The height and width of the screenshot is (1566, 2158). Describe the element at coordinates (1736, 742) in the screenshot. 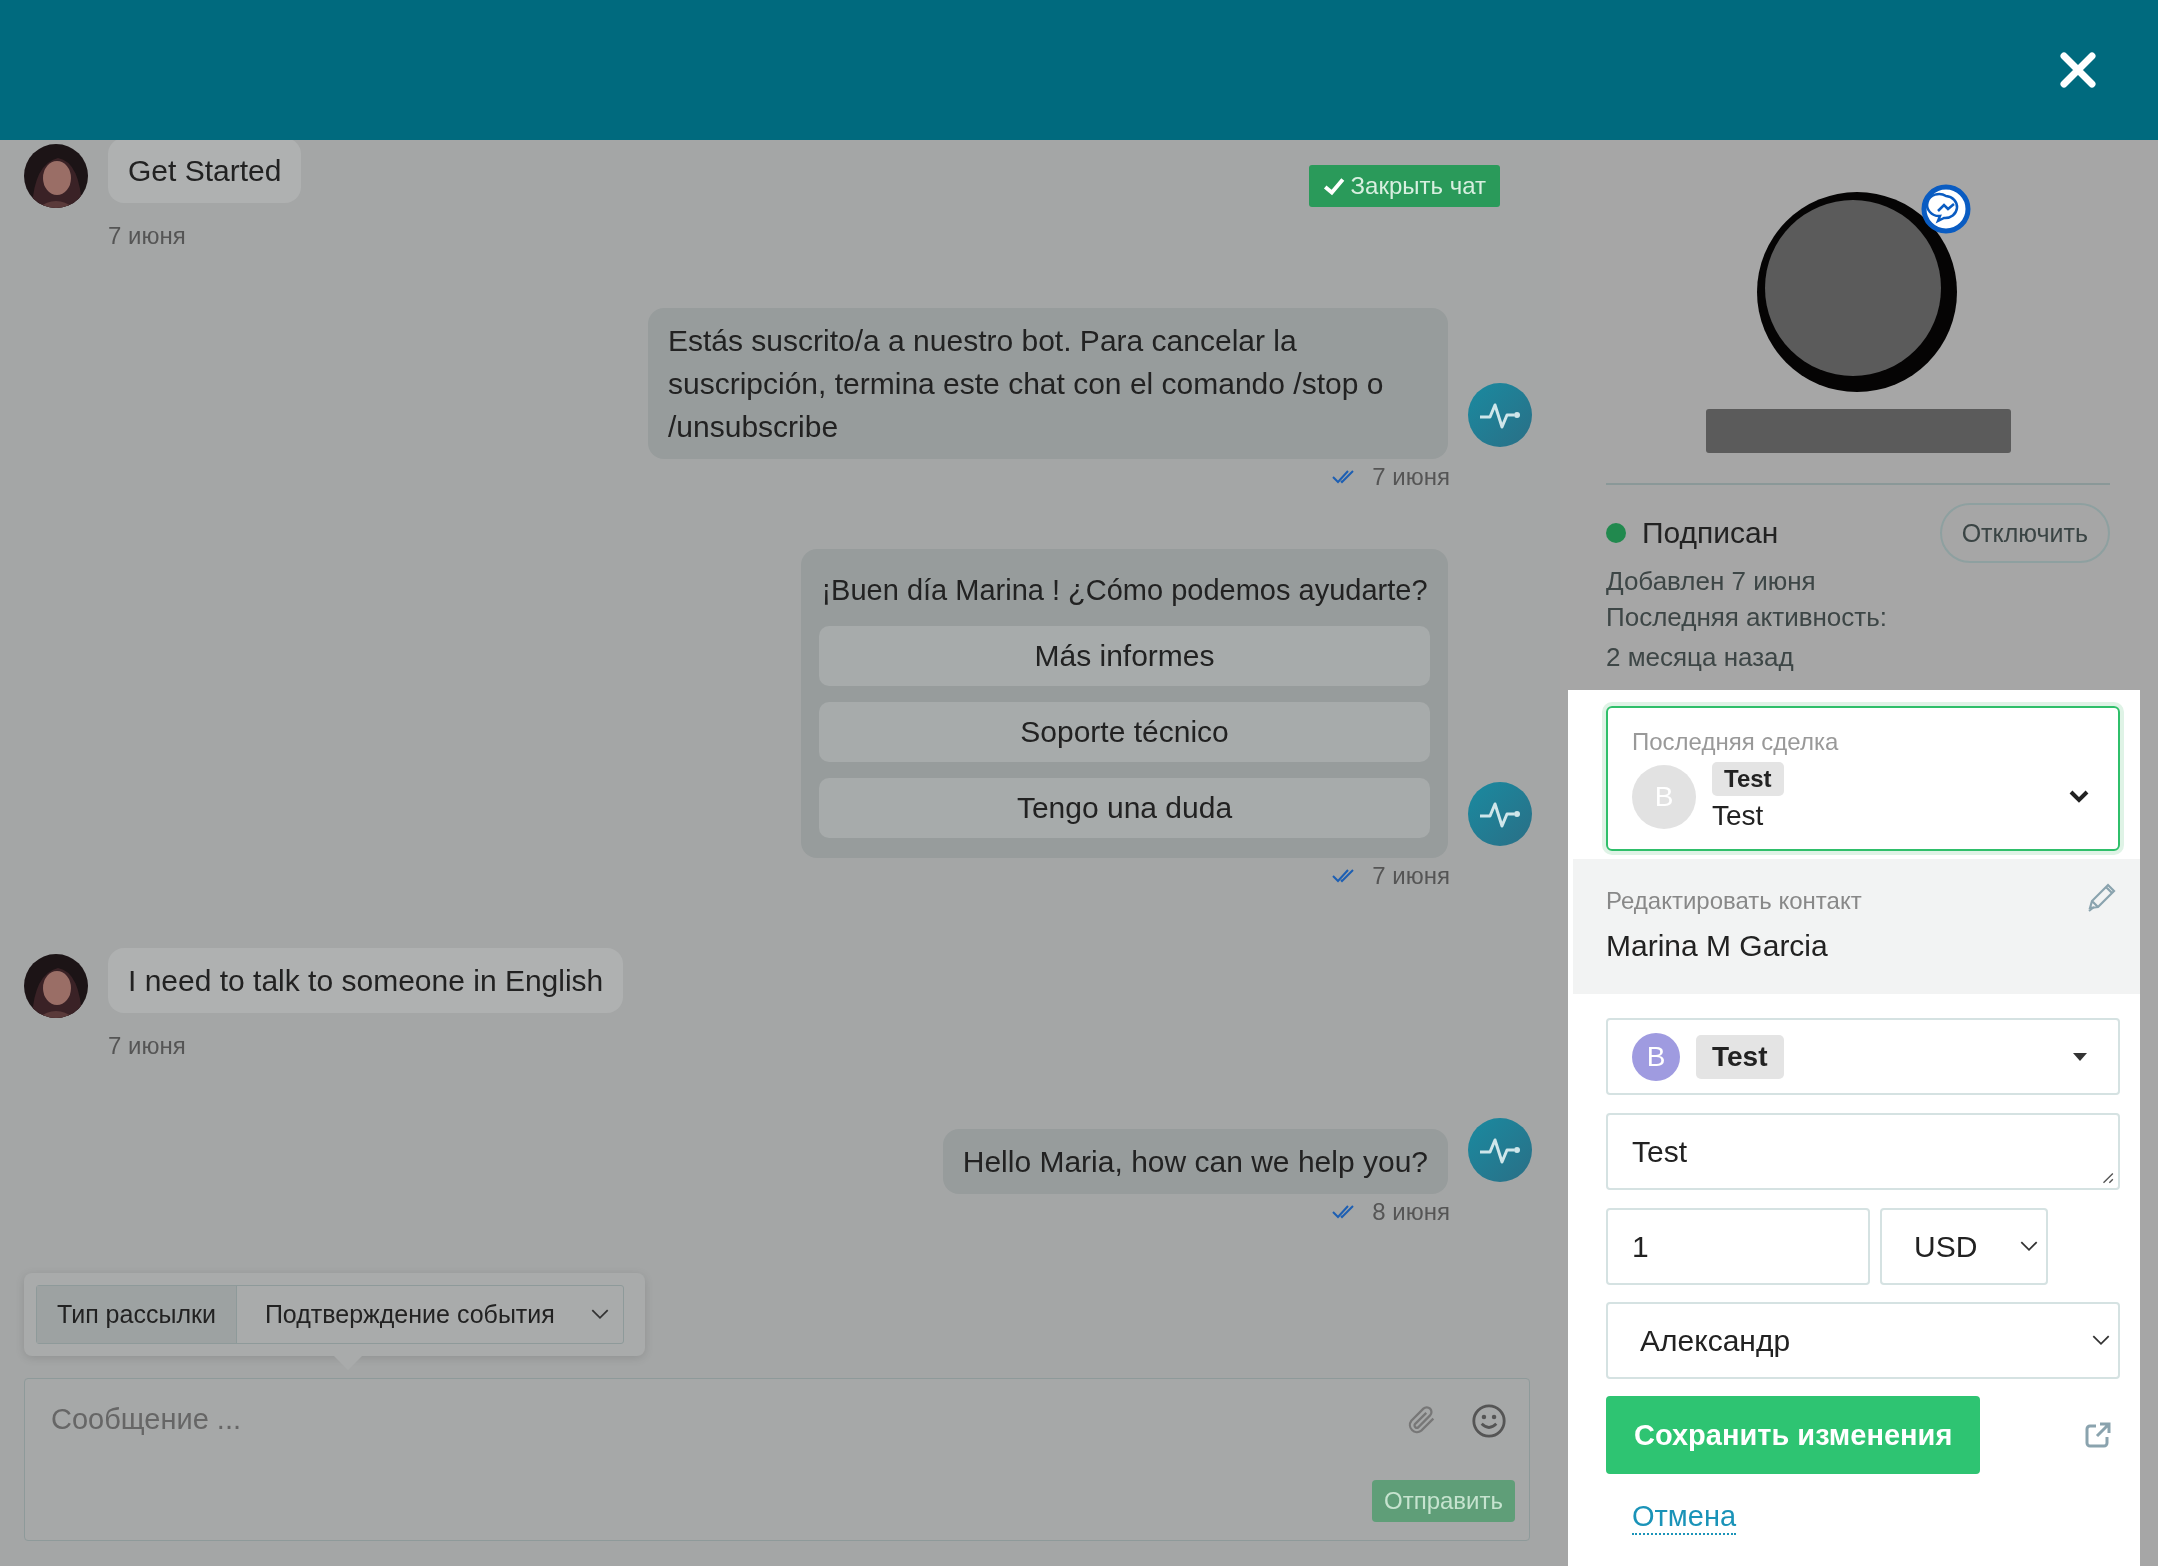

I see `last-deal-label: Последняя сделка` at that location.